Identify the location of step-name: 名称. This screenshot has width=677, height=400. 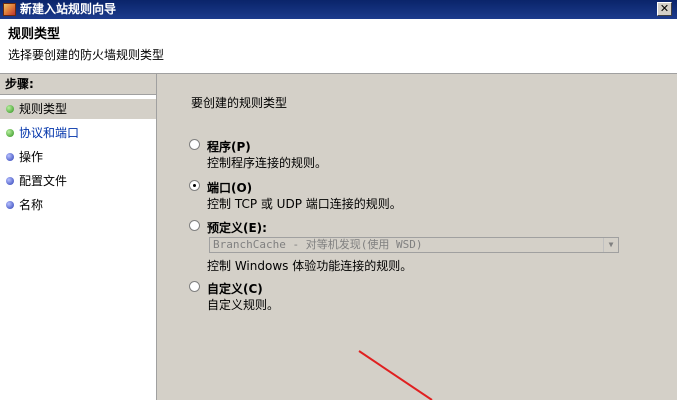
(78, 205).